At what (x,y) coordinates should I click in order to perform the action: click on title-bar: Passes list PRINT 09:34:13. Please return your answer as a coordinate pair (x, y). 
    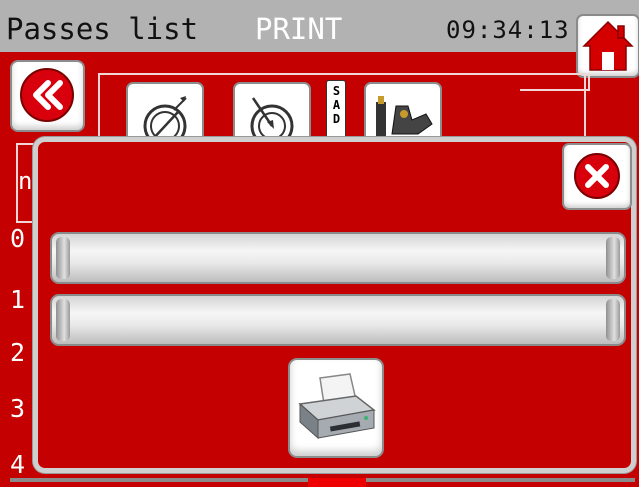
    Looking at the image, I should click on (319, 26).